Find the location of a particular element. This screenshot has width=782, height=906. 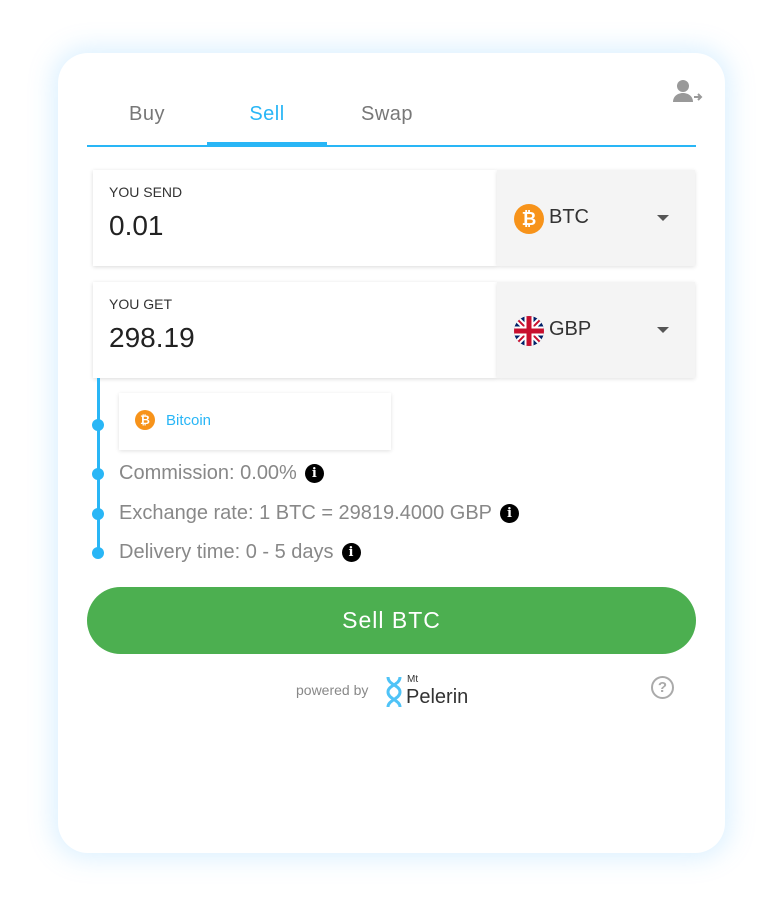

pelerin-logo-icon is located at coordinates (394, 692).